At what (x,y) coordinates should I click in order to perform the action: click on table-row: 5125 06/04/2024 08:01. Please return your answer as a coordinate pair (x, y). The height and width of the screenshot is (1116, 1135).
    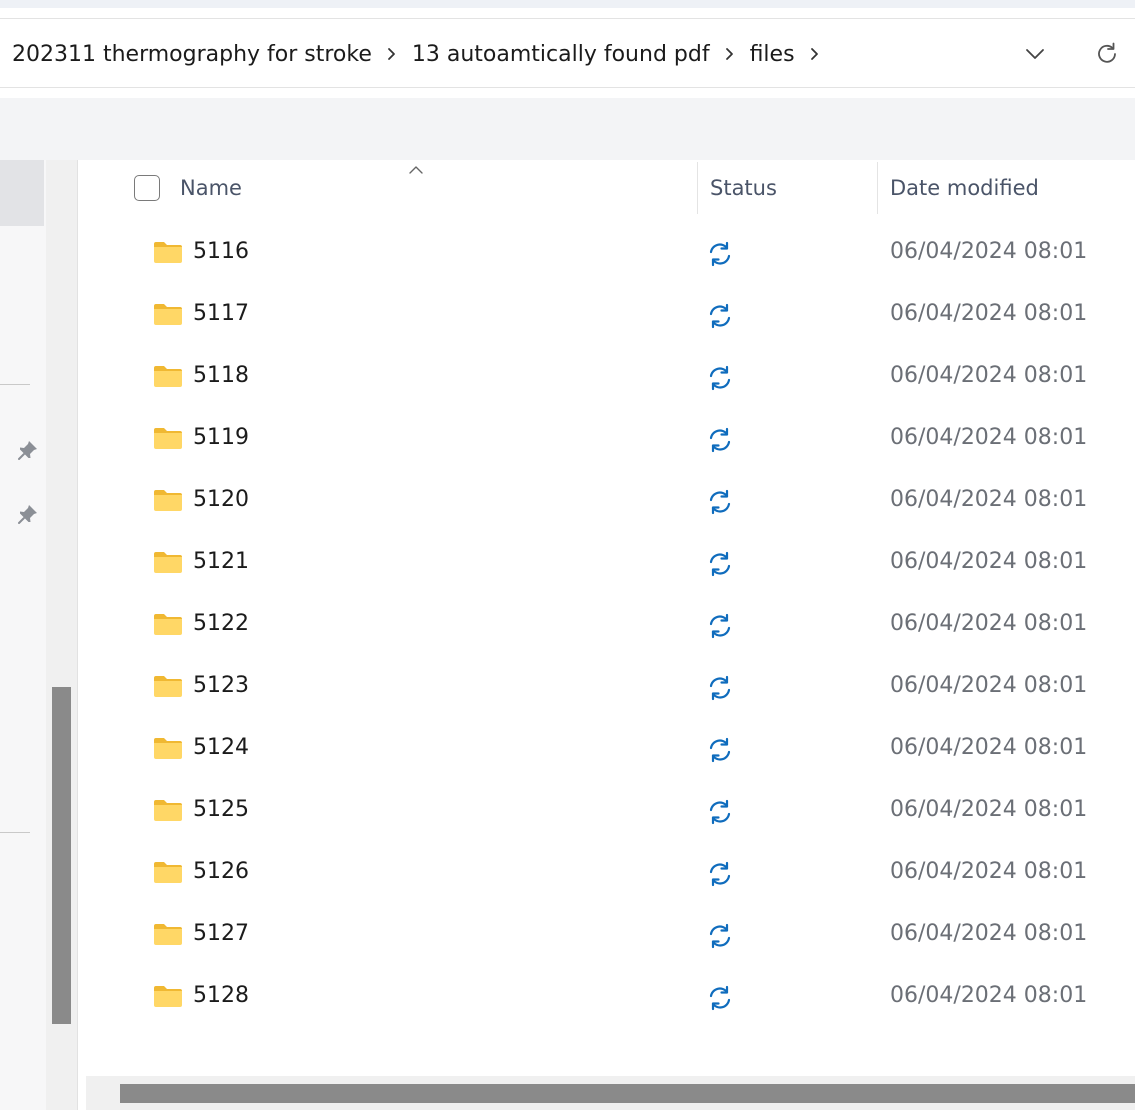
    Looking at the image, I should click on (607, 812).